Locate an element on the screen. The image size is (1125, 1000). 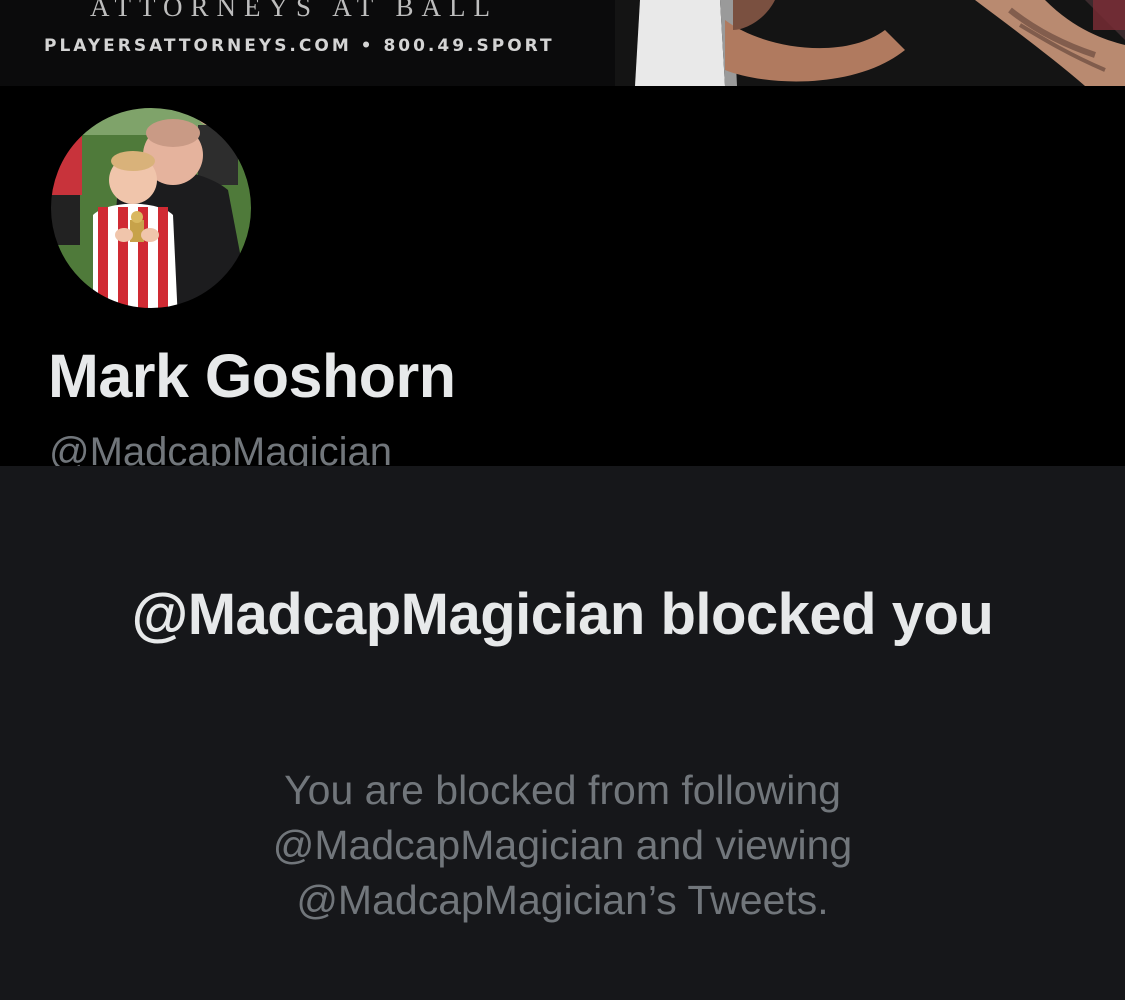
display-name: Mark Goshorn is located at coordinates (252, 376).